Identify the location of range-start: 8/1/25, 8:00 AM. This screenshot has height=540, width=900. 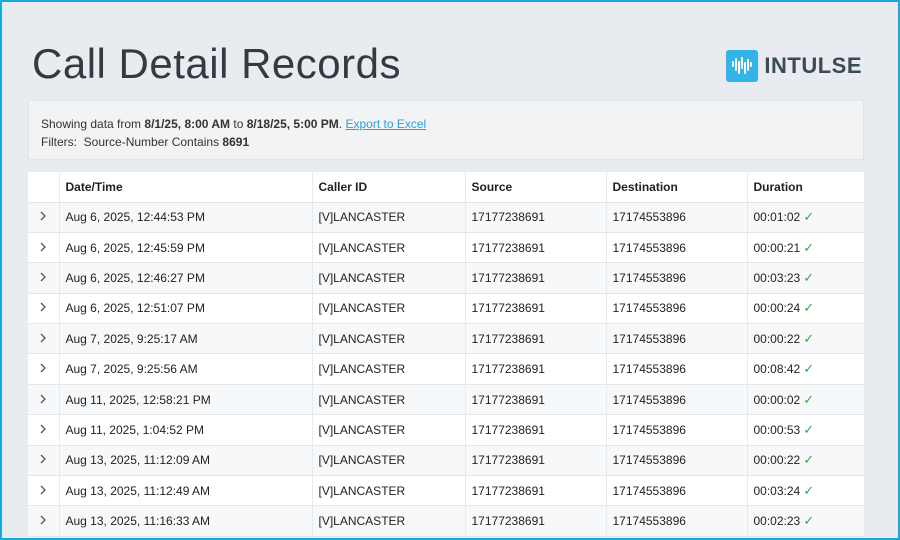
(187, 124).